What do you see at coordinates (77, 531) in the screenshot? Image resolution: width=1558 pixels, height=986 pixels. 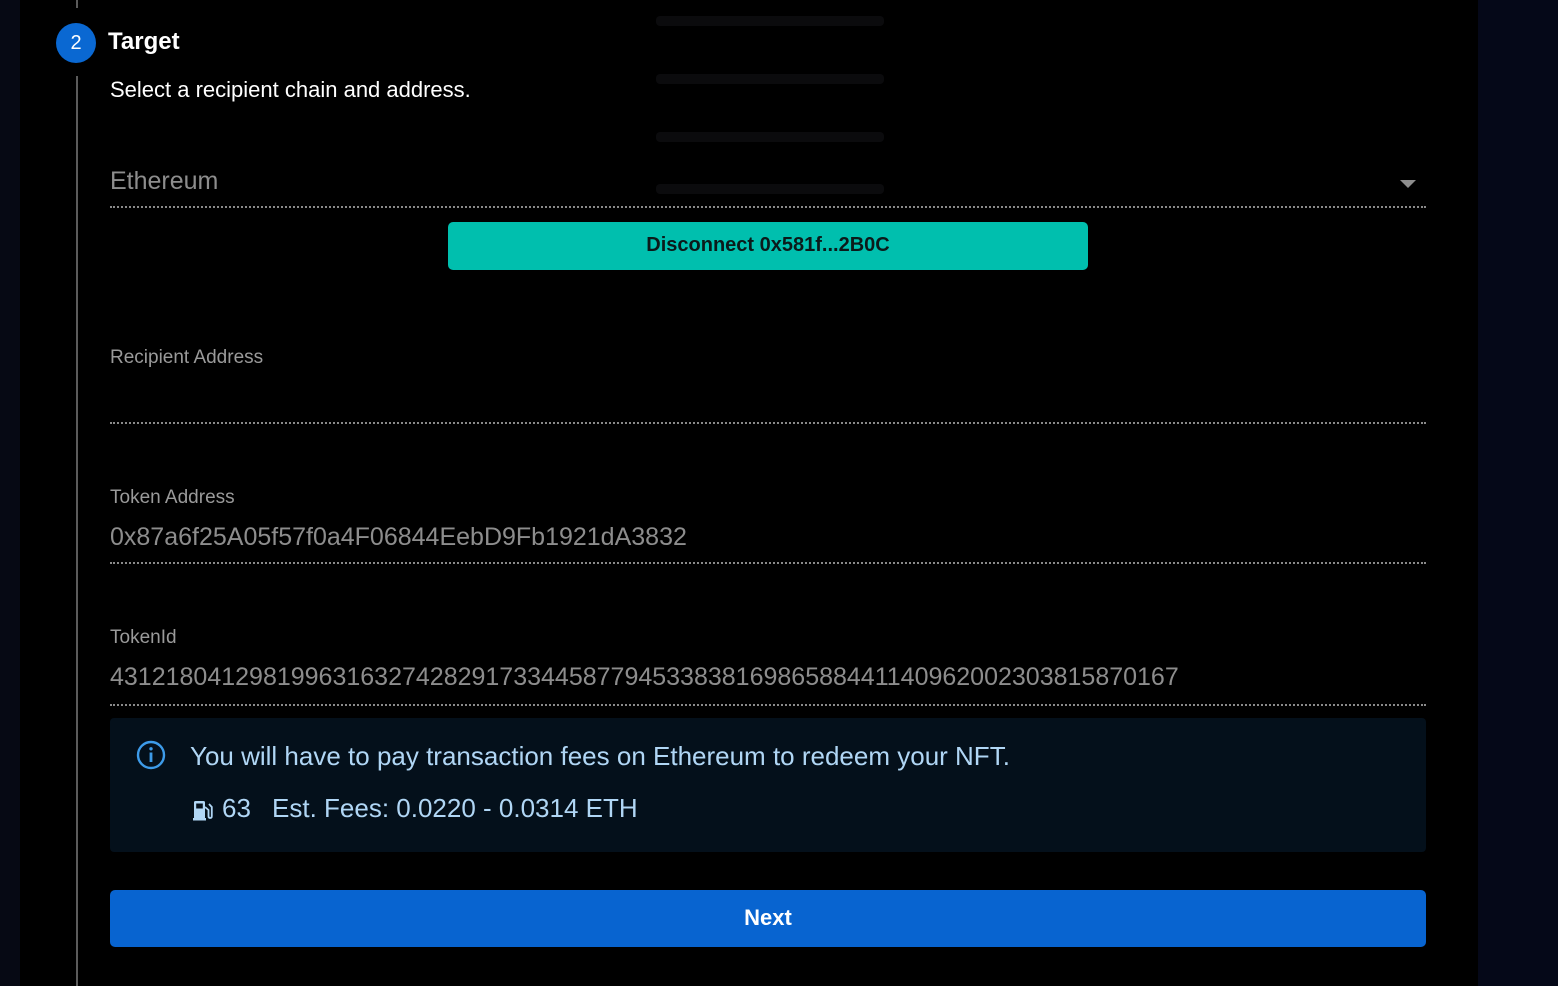 I see `stepper-rail` at bounding box center [77, 531].